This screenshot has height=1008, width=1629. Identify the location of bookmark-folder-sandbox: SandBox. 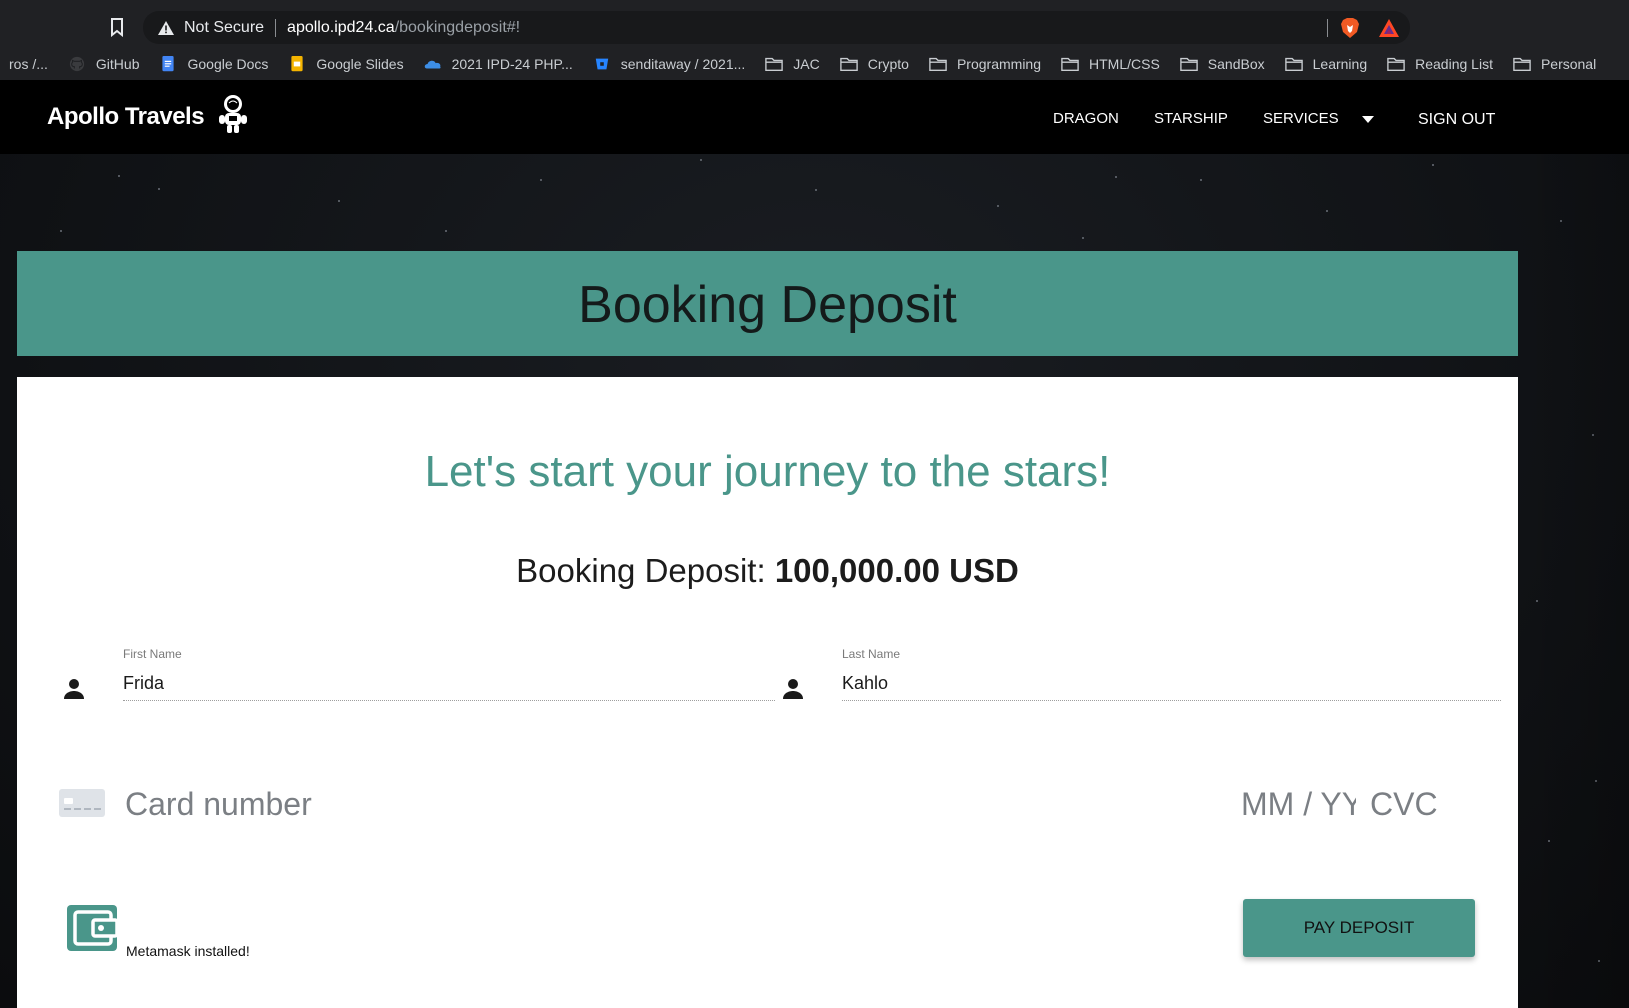
(1222, 64).